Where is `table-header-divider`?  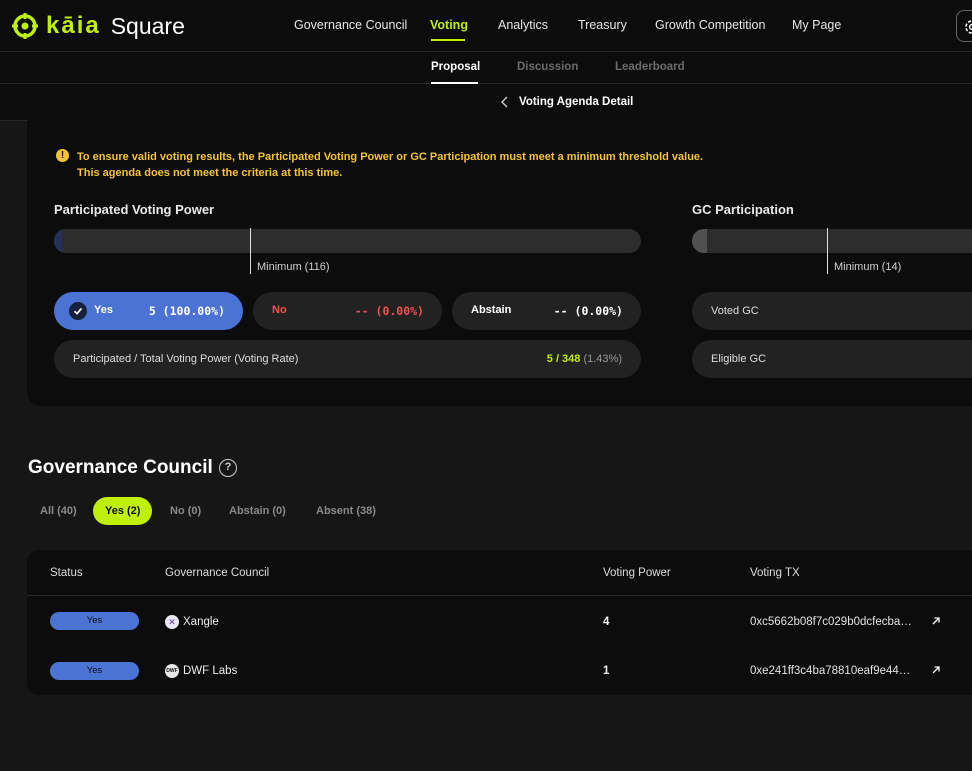 table-header-divider is located at coordinates (499, 595).